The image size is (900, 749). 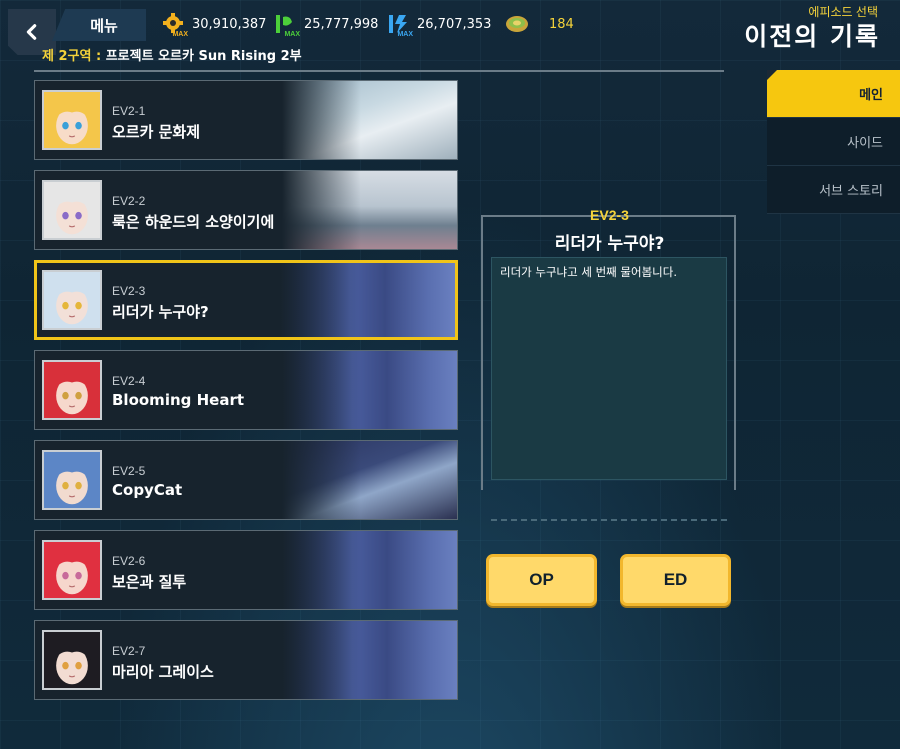 What do you see at coordinates (129, 381) in the screenshot?
I see `episode-code: EV2-4` at bounding box center [129, 381].